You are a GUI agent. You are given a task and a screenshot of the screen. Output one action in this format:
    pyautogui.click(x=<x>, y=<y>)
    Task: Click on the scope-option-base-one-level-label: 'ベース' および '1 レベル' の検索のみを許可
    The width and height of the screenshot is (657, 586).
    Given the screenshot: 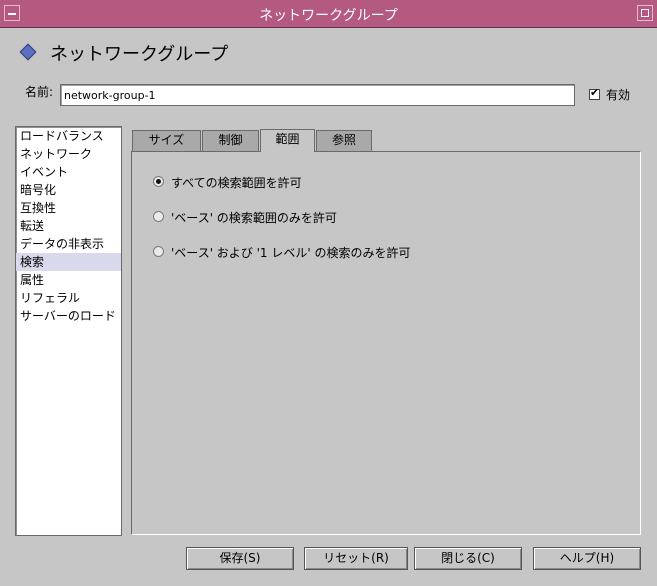 What is the action you would take?
    pyautogui.click(x=291, y=253)
    